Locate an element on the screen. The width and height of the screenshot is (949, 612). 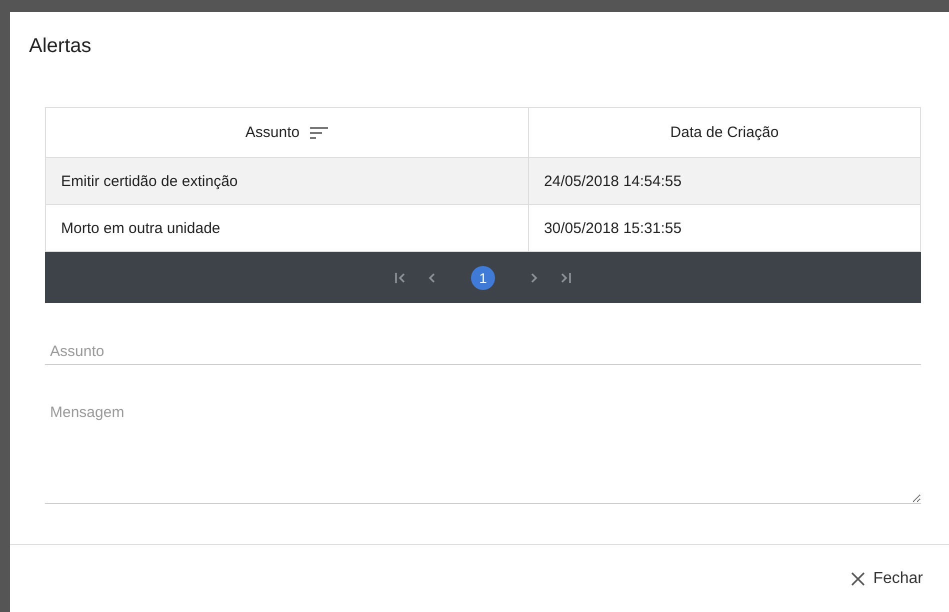
close-button: Fechar is located at coordinates (887, 579).